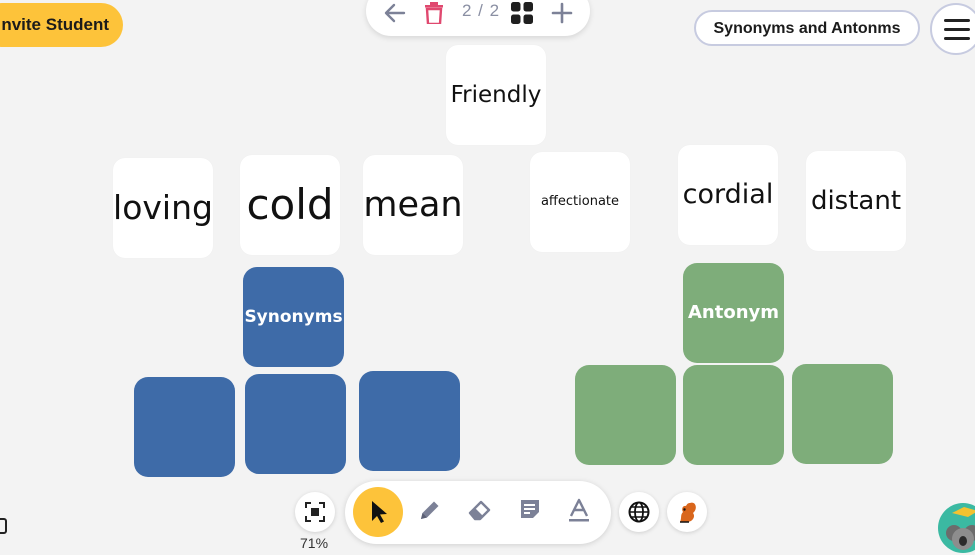  I want to click on pointer-icon, so click(379, 512).